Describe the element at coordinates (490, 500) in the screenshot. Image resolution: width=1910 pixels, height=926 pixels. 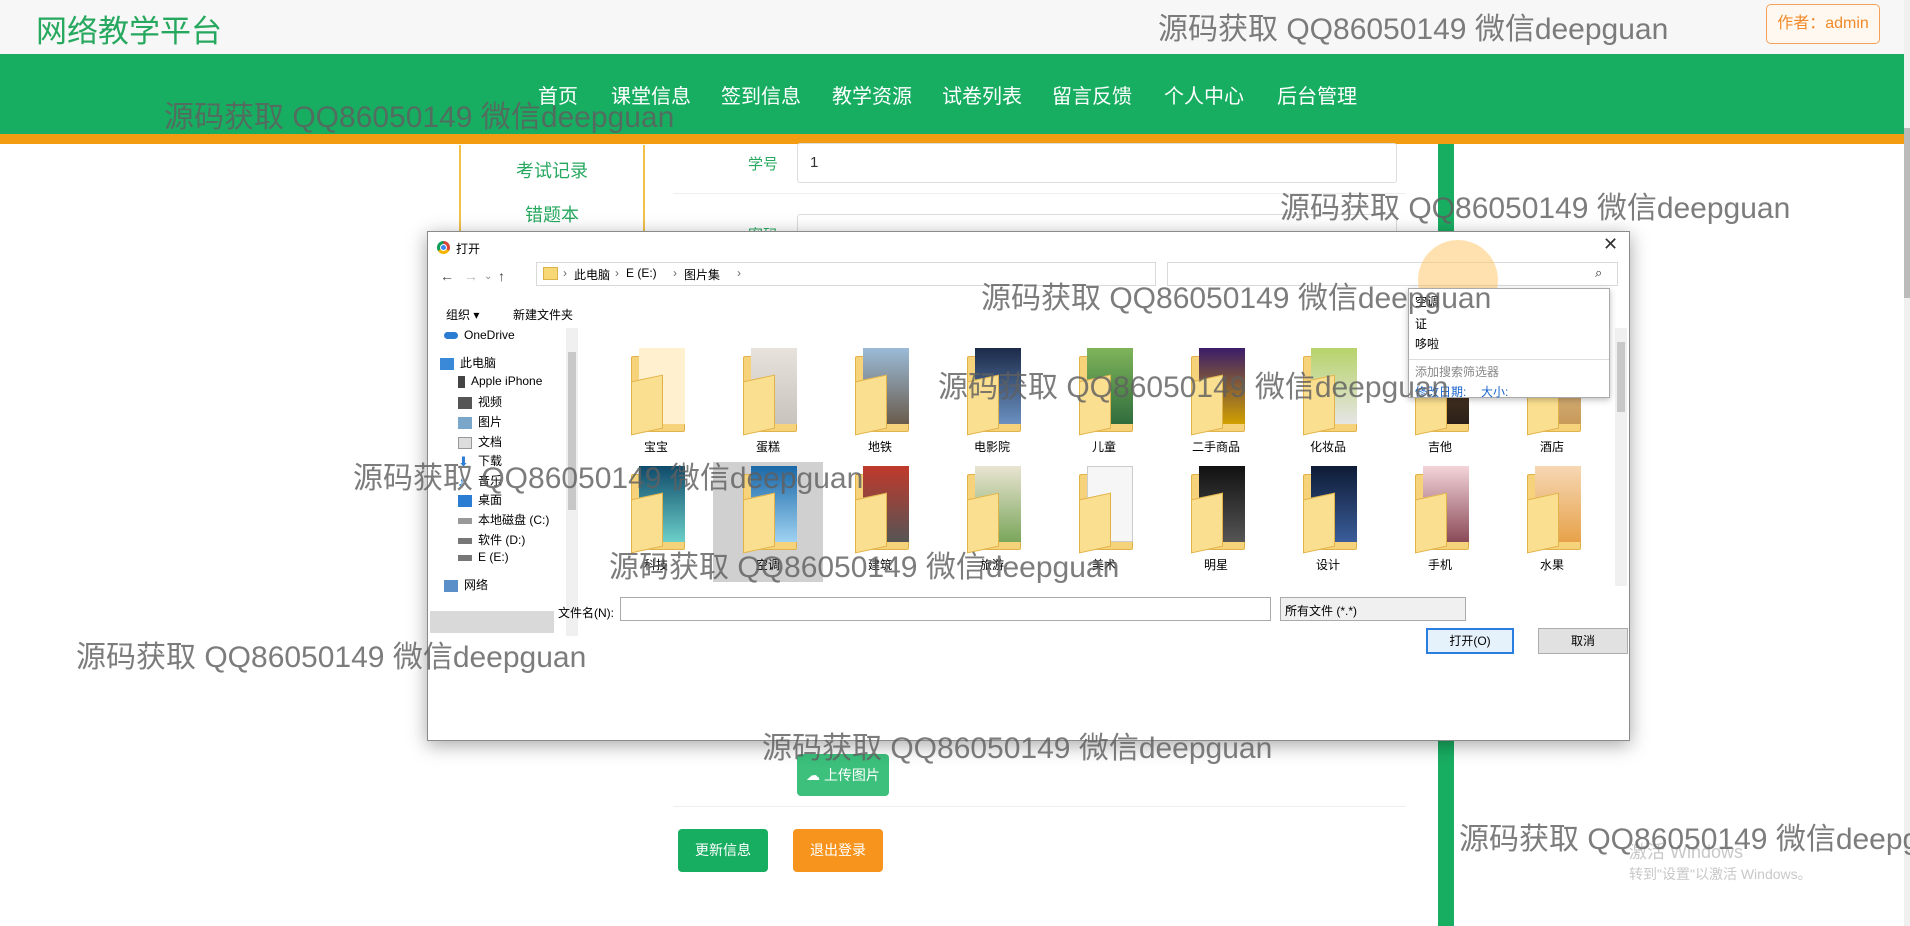
I see `tree-label: 桌面` at that location.